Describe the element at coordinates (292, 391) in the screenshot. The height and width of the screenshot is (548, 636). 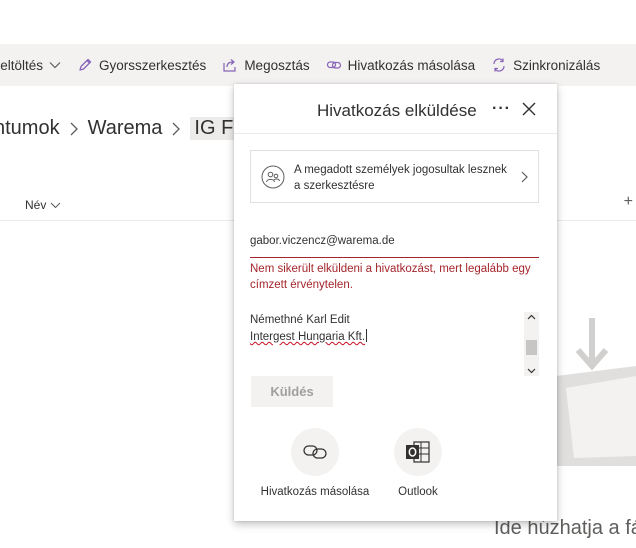
I see `send-button: Küldés` at that location.